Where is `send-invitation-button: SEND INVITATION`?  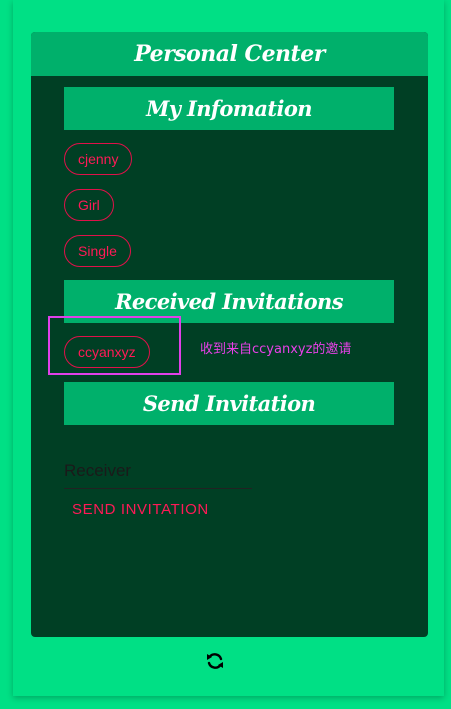 send-invitation-button: SEND INVITATION is located at coordinates (140, 509).